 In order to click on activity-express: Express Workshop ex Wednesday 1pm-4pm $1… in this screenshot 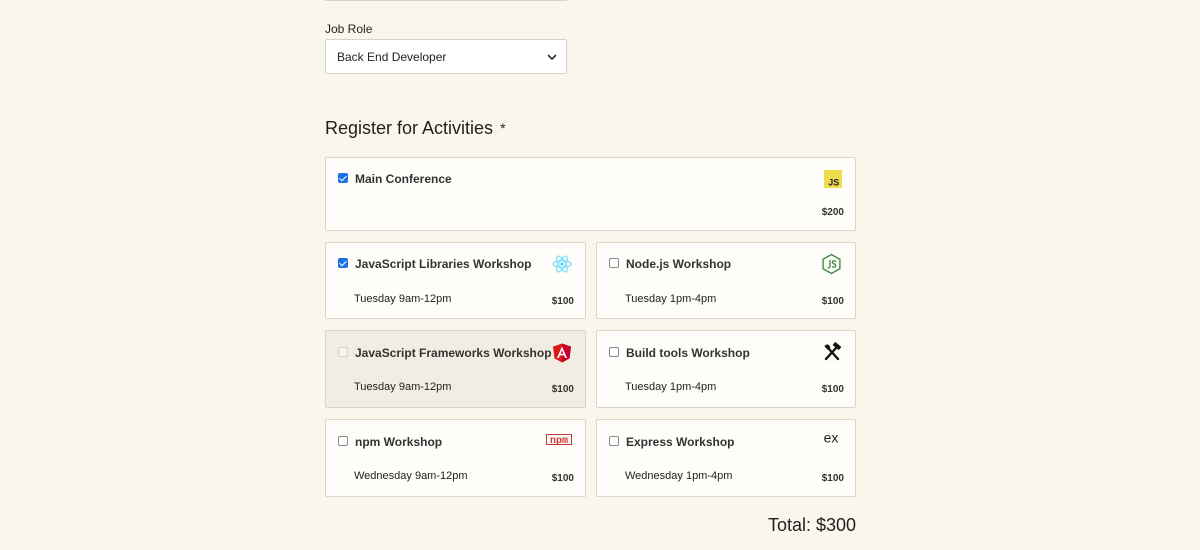, I will do `click(726, 458)`.